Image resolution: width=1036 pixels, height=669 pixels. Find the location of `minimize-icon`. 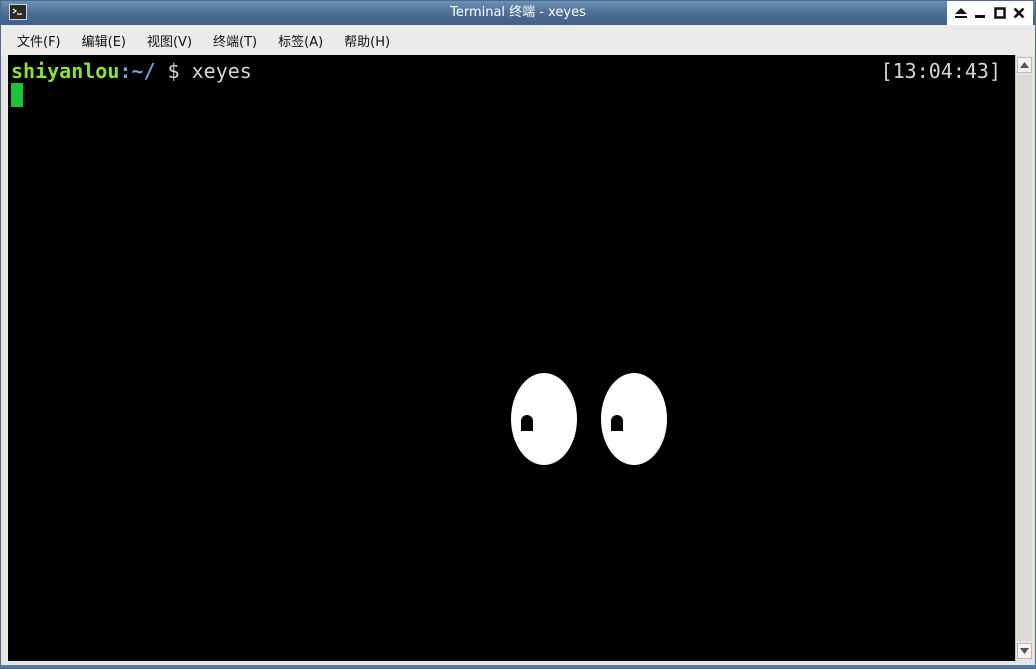

minimize-icon is located at coordinates (980, 13).